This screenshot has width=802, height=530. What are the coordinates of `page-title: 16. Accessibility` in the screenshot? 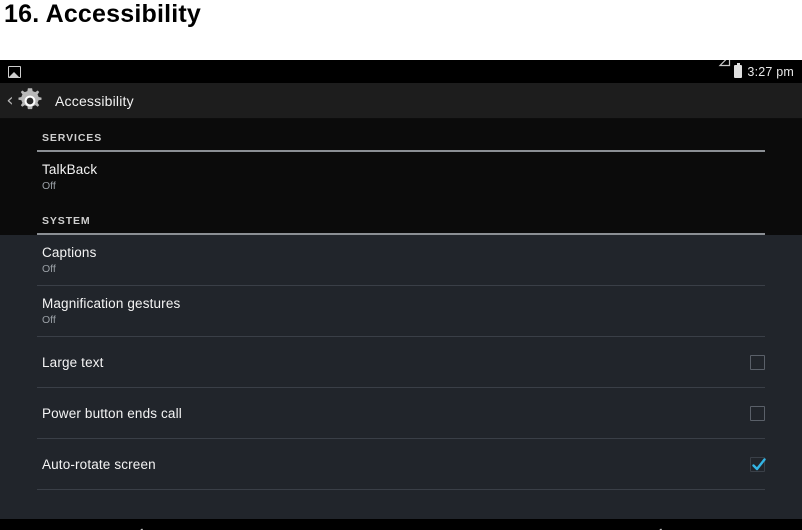 It's located at (103, 14).